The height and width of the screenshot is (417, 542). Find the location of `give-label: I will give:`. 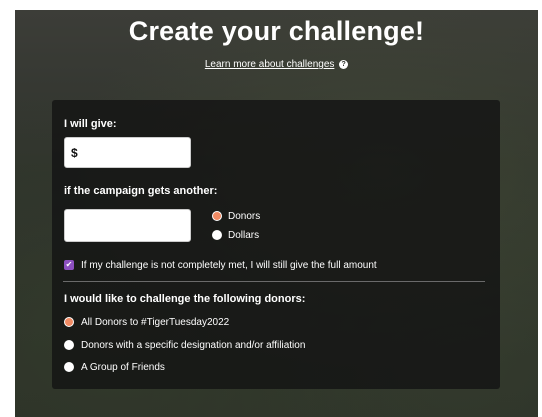

give-label: I will give: is located at coordinates (90, 124).